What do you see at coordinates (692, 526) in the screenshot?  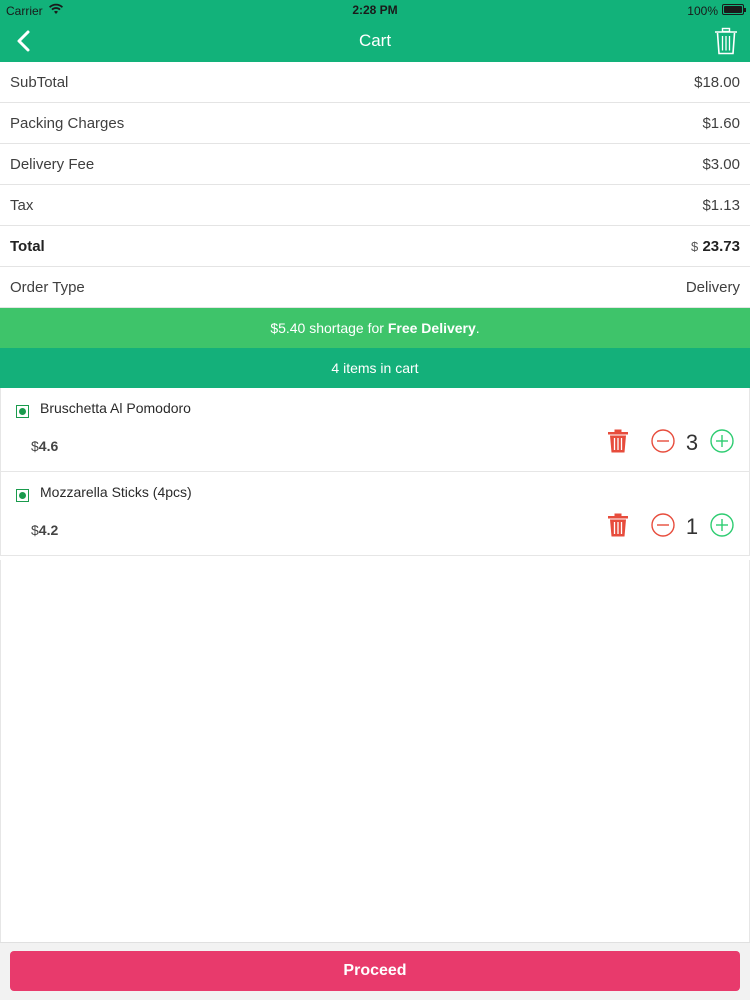 I see `item-quantity: 1` at bounding box center [692, 526].